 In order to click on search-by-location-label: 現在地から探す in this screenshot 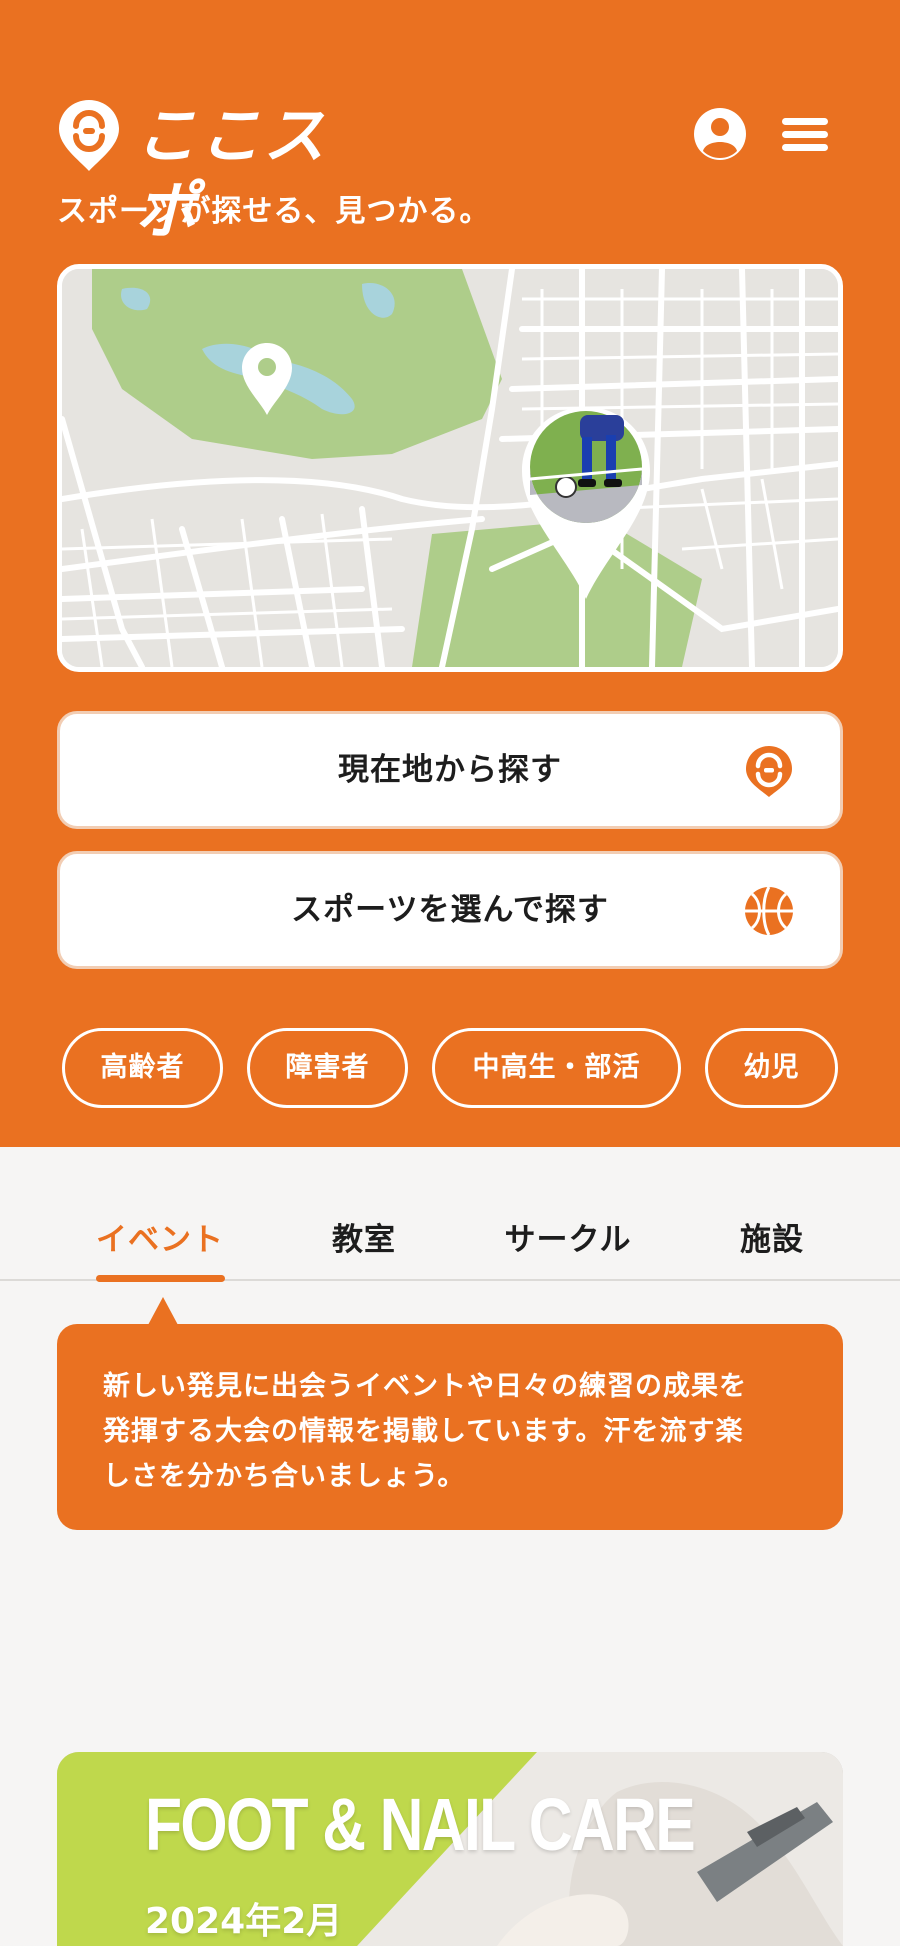, I will do `click(450, 770)`.